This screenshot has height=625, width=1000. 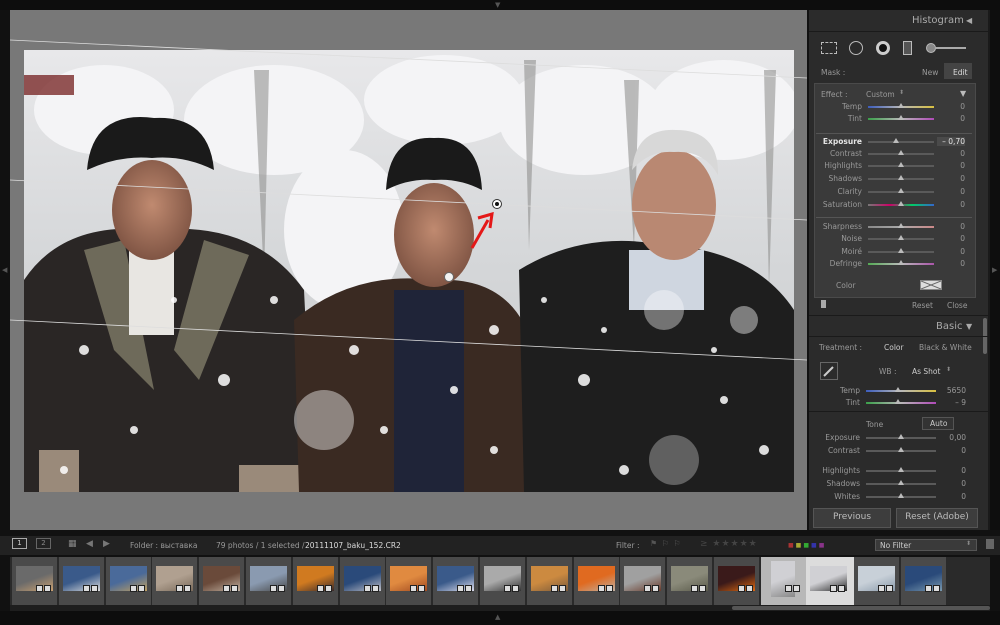 What do you see at coordinates (829, 371) in the screenshot?
I see `white-balance-selector` at bounding box center [829, 371].